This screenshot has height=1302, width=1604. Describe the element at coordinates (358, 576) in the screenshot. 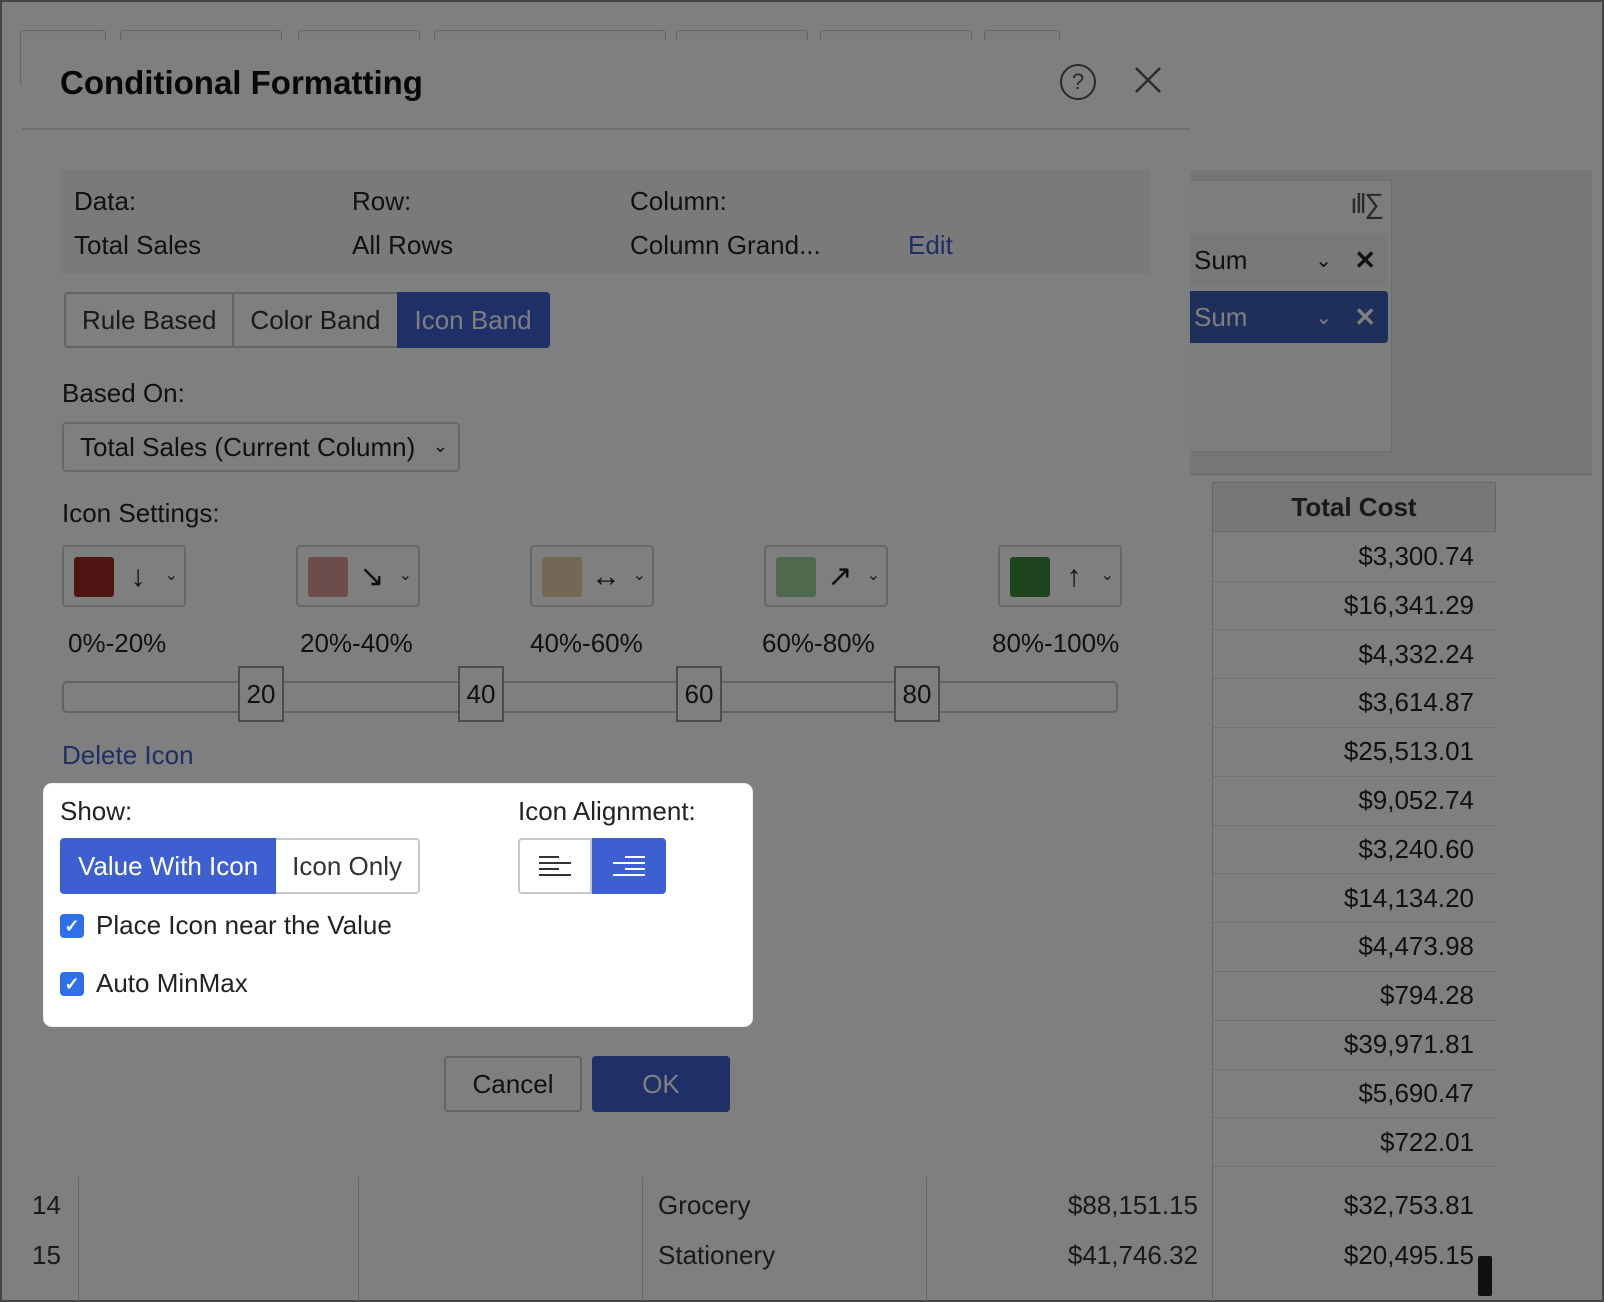

I see `icon-picker-2: ↘ ⌄` at that location.